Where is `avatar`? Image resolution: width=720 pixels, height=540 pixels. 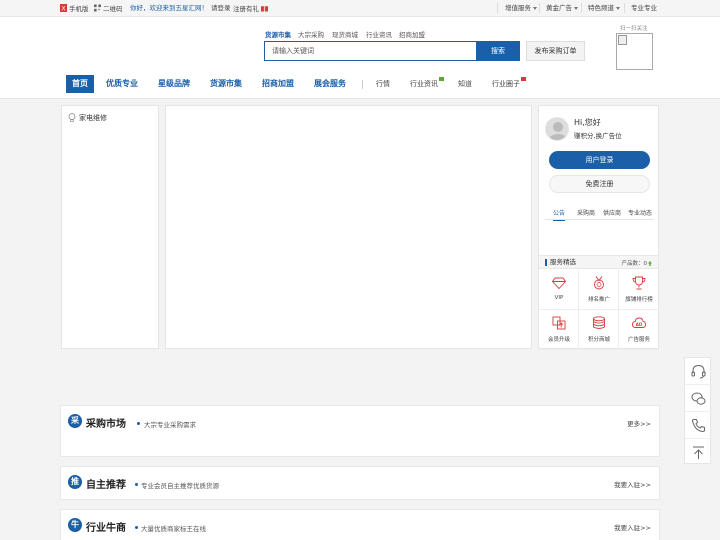 avatar is located at coordinates (557, 129).